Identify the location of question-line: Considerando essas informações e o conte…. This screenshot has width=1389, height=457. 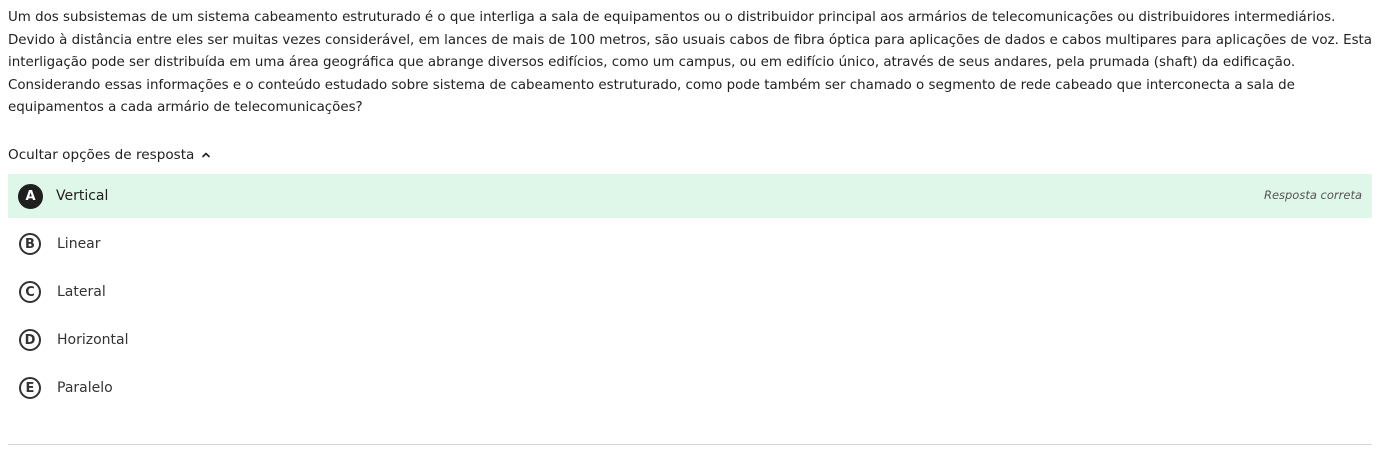
(651, 85).